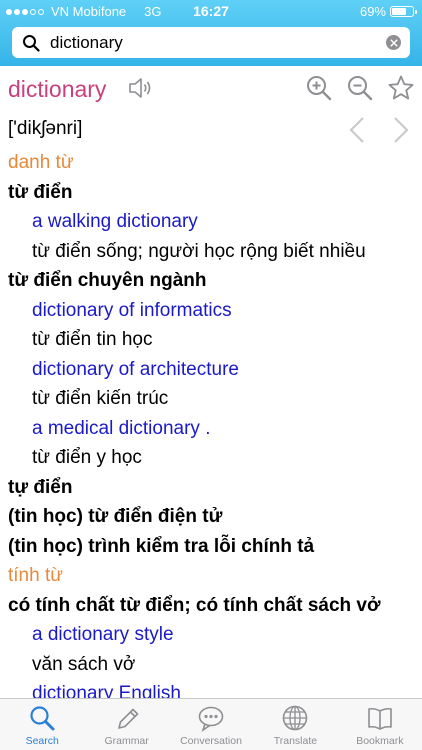 This screenshot has height=750, width=422. I want to click on tab-label: Translate, so click(295, 741).